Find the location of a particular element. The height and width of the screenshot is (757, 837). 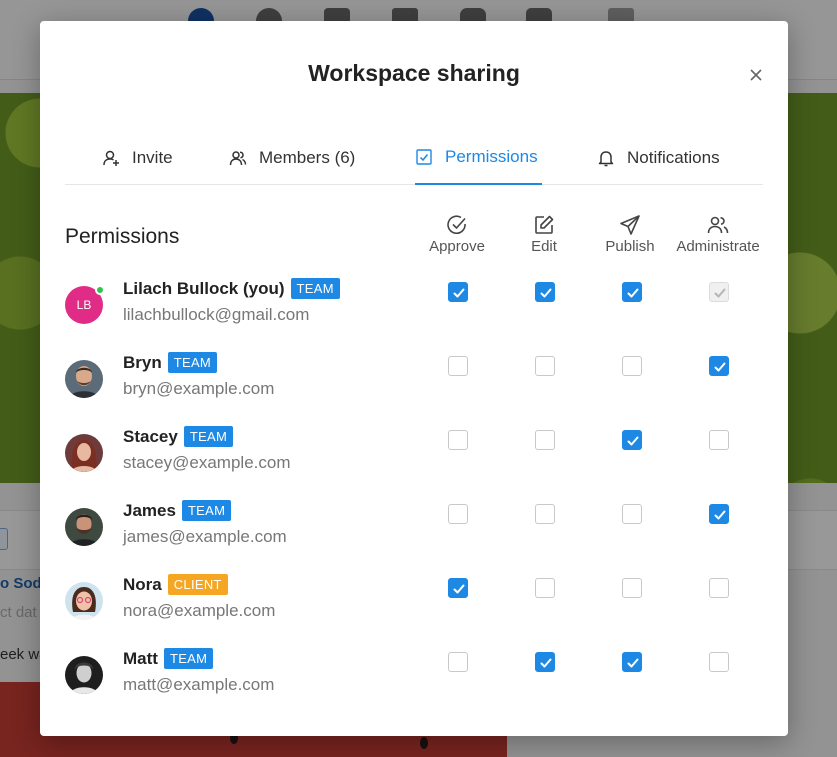

tab-members: Members (6) is located at coordinates (292, 158).